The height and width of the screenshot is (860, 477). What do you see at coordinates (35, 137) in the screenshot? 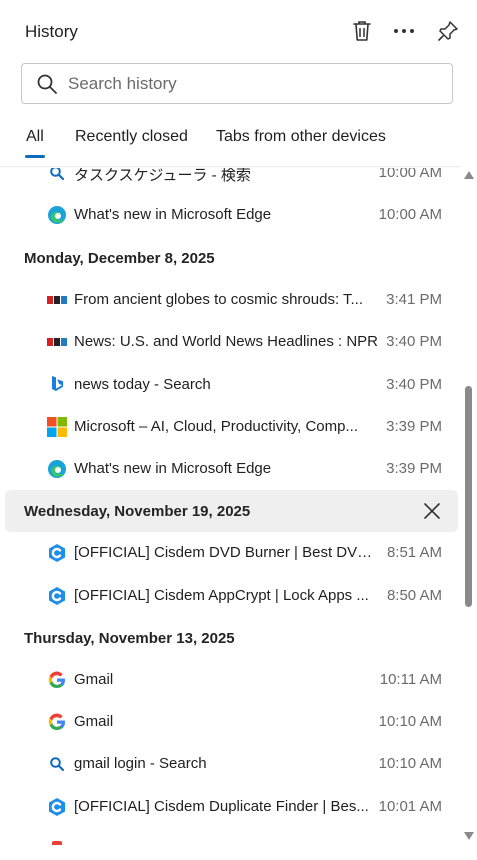
I see `tab-all: All` at bounding box center [35, 137].